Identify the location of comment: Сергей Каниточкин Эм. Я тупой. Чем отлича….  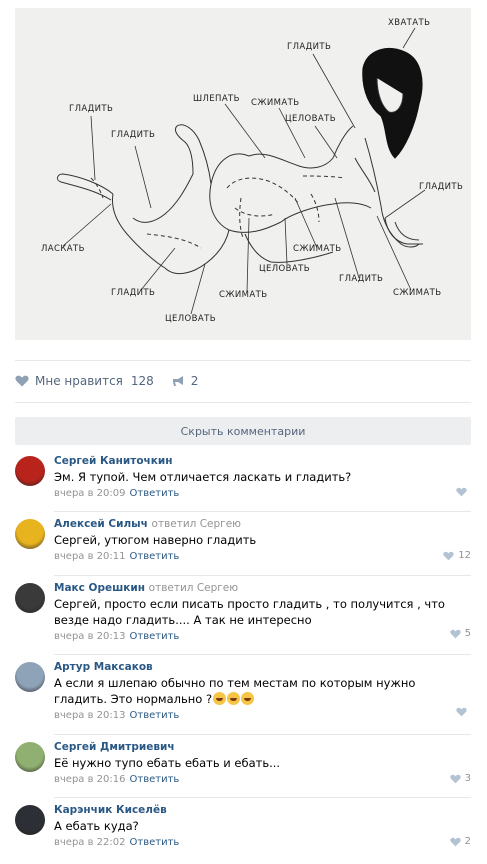
(243, 483).